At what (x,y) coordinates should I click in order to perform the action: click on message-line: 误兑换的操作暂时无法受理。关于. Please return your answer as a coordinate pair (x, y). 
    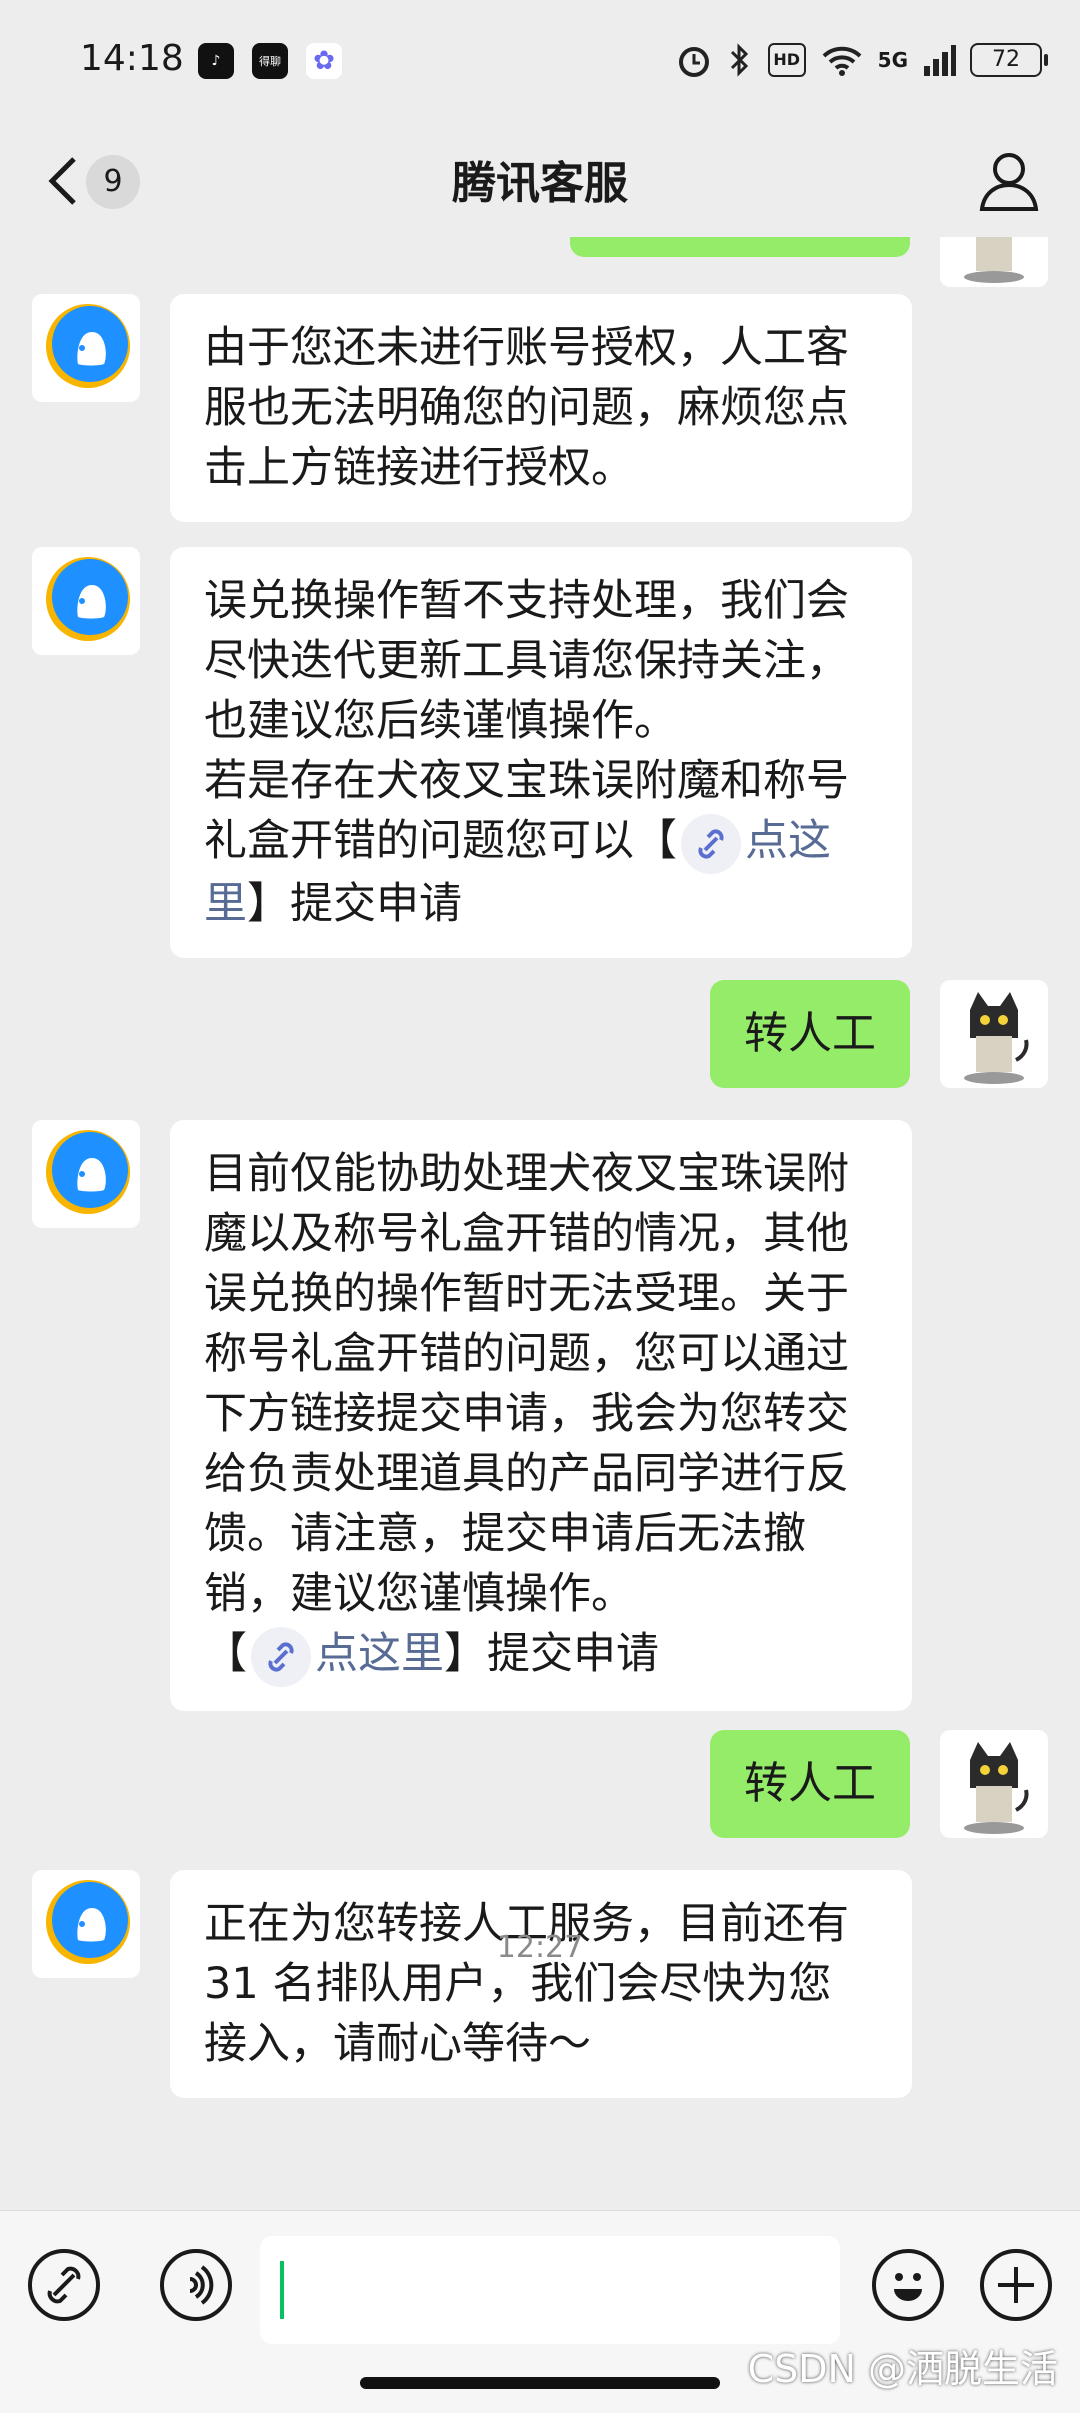
    Looking at the image, I should click on (526, 1294).